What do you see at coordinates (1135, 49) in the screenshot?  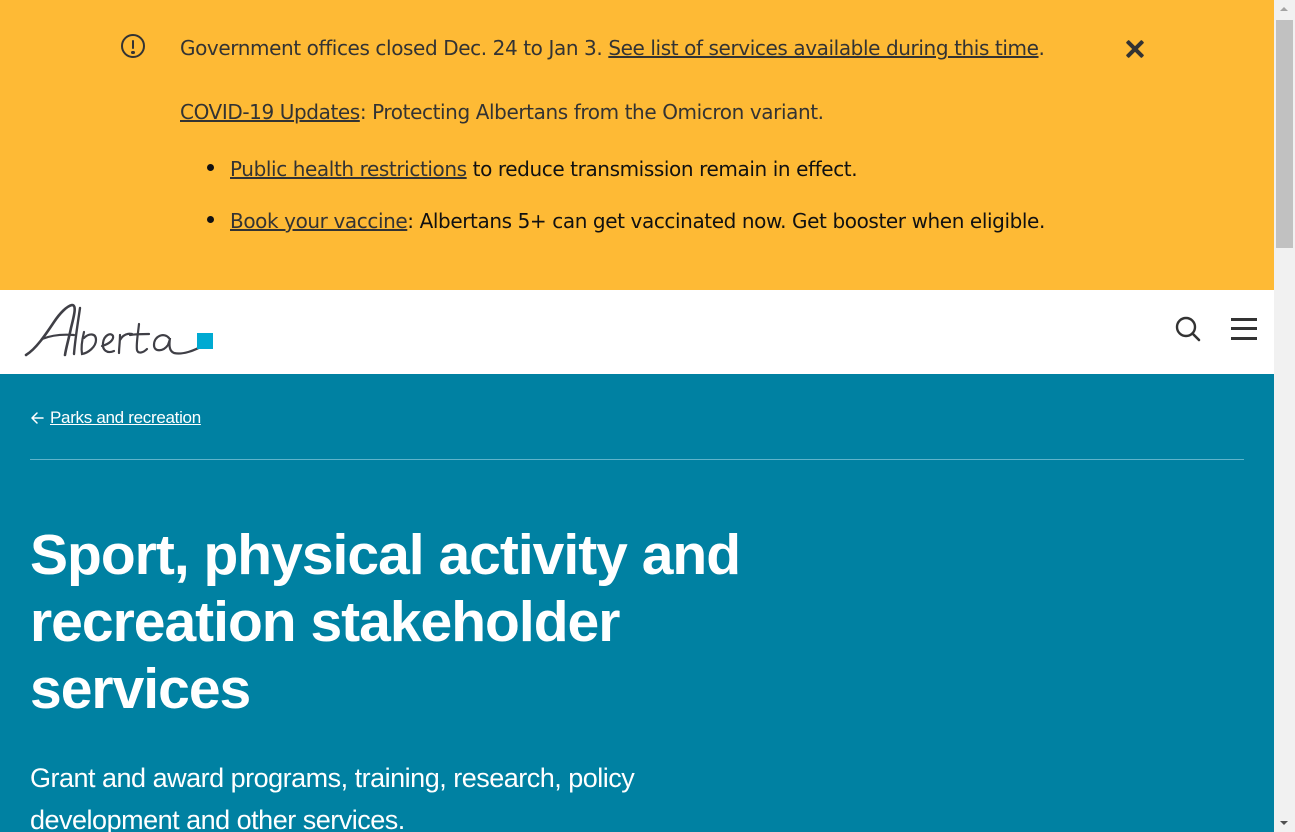 I see `close-icon` at bounding box center [1135, 49].